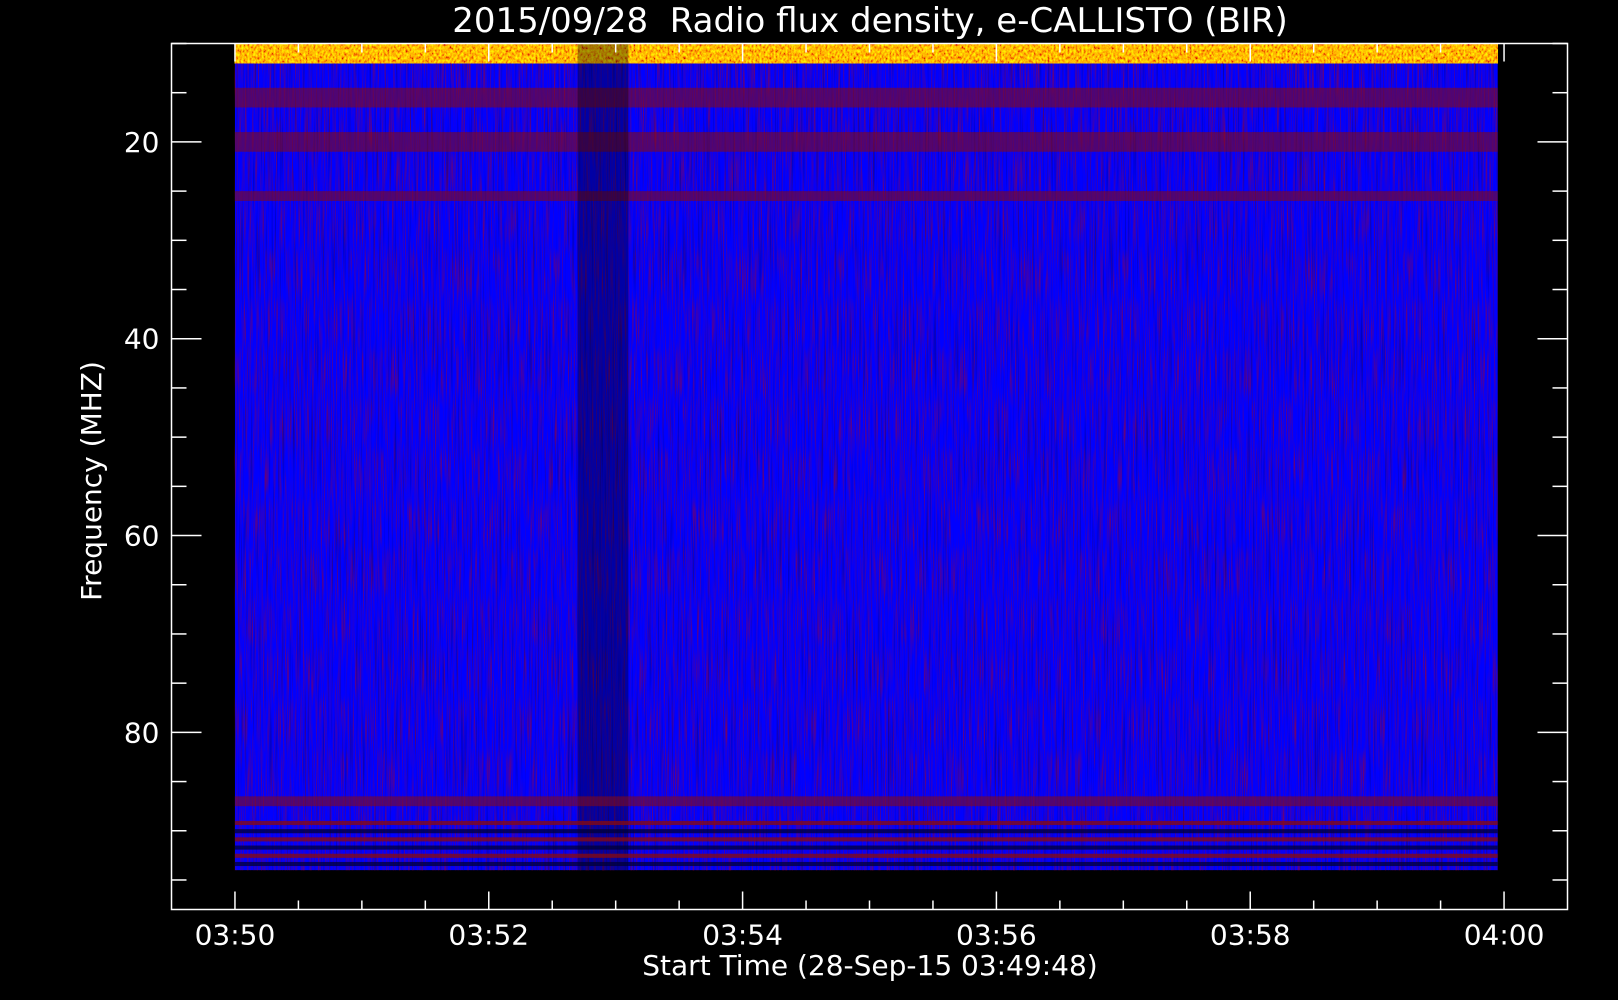  Describe the element at coordinates (142, 732) in the screenshot. I see `y-tick-label: 80` at that location.